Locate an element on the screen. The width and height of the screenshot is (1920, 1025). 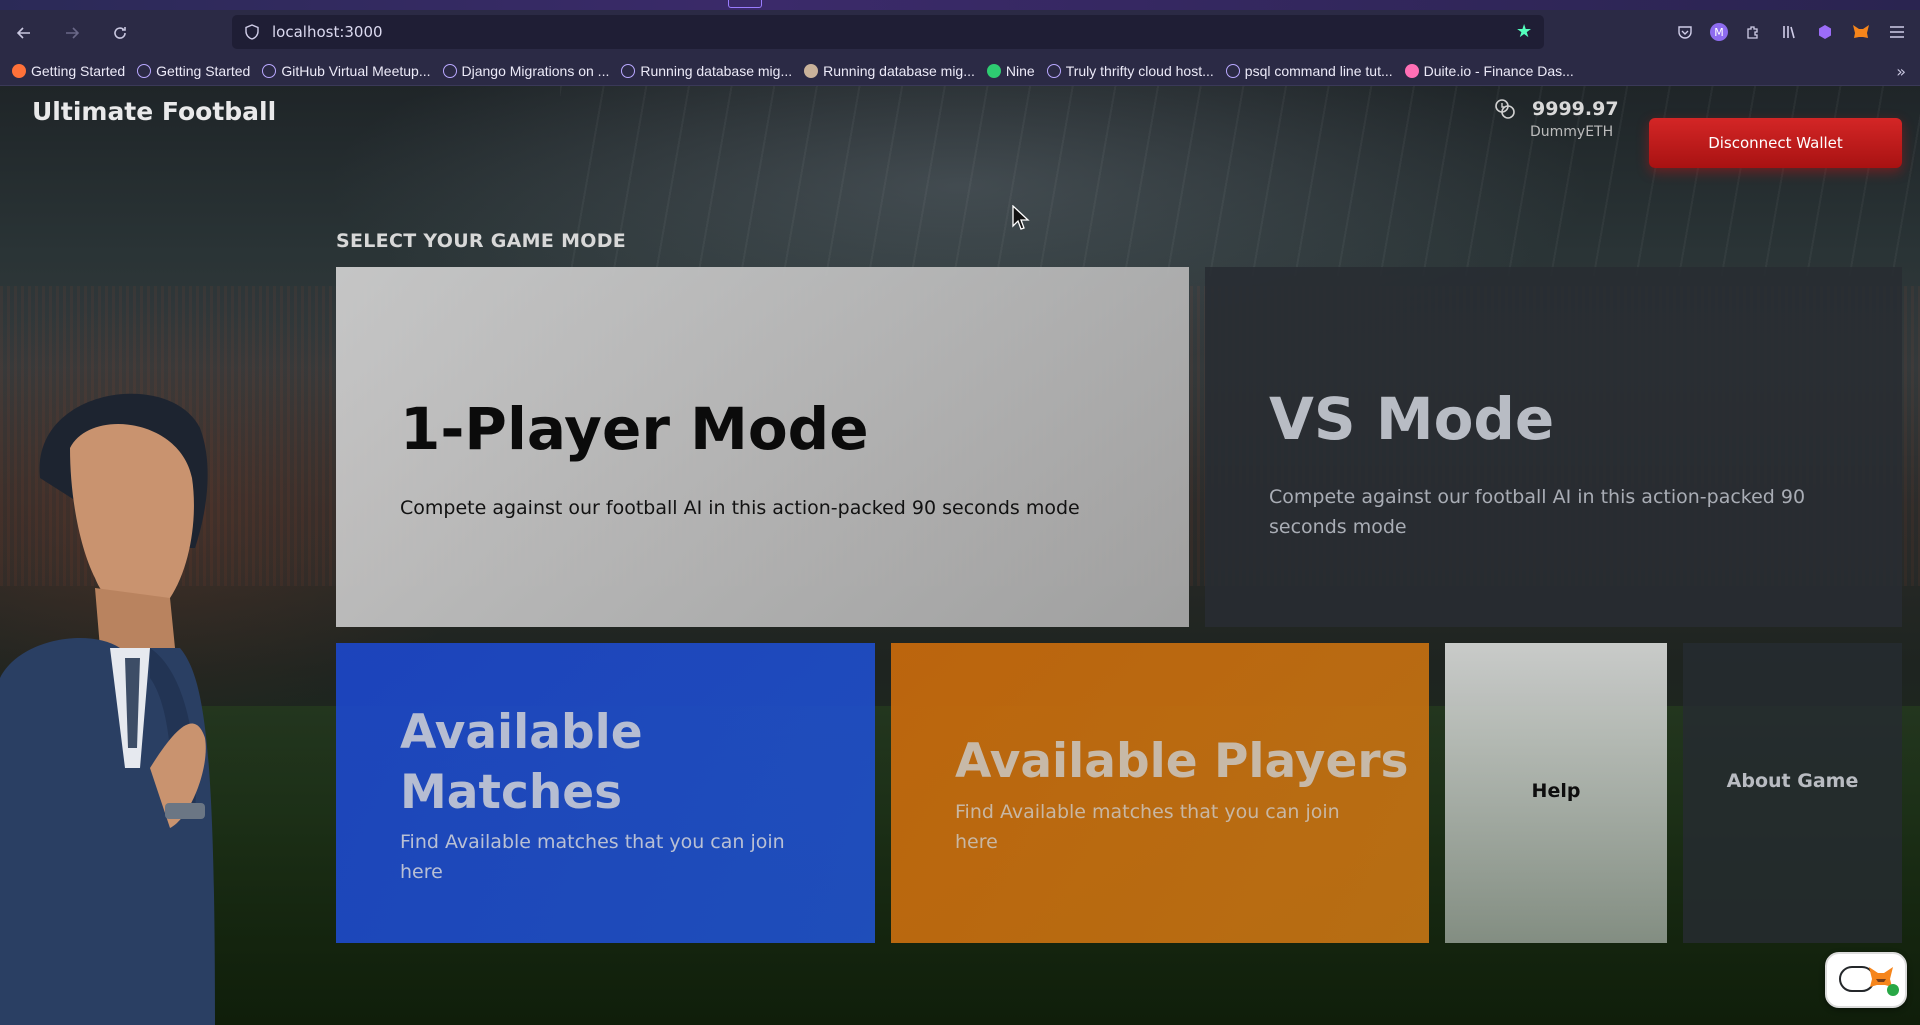
manager-illustration is located at coordinates (107, 709).